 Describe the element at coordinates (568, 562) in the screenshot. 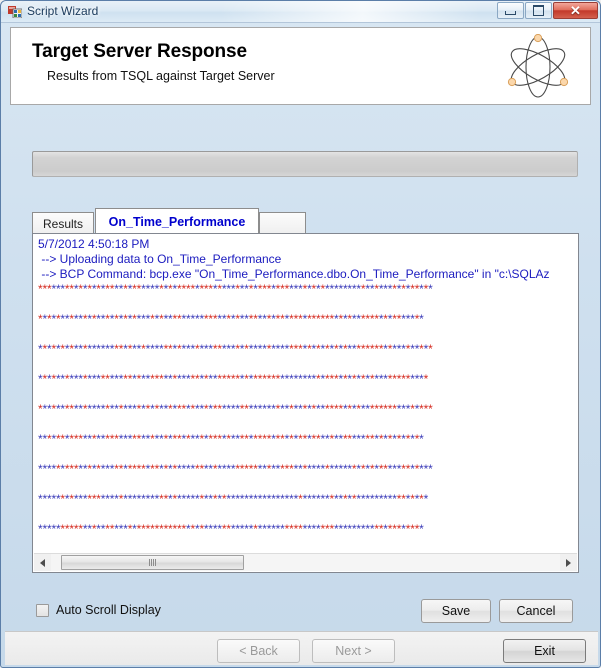

I see `scroll-right-icon` at that location.